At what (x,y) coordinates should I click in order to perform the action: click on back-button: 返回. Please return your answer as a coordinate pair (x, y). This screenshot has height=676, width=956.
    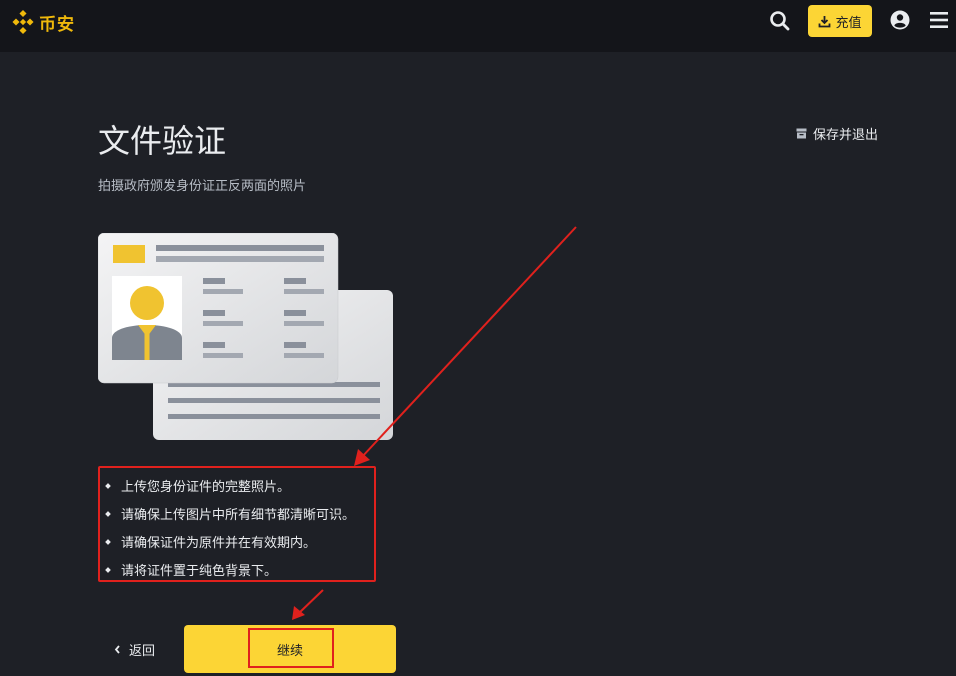
    Looking at the image, I should click on (134, 649).